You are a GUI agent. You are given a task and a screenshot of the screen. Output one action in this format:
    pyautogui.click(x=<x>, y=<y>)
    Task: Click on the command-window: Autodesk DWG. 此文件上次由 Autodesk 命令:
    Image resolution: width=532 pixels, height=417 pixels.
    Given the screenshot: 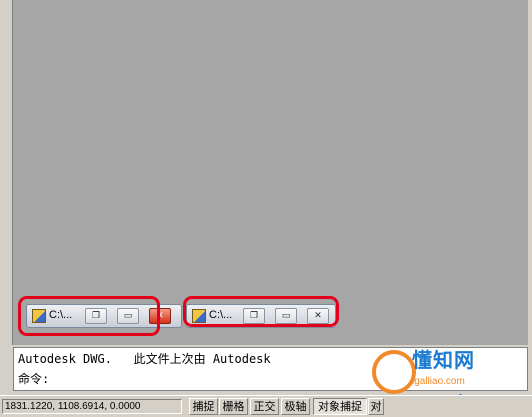 What is the action you would take?
    pyautogui.click(x=270, y=369)
    